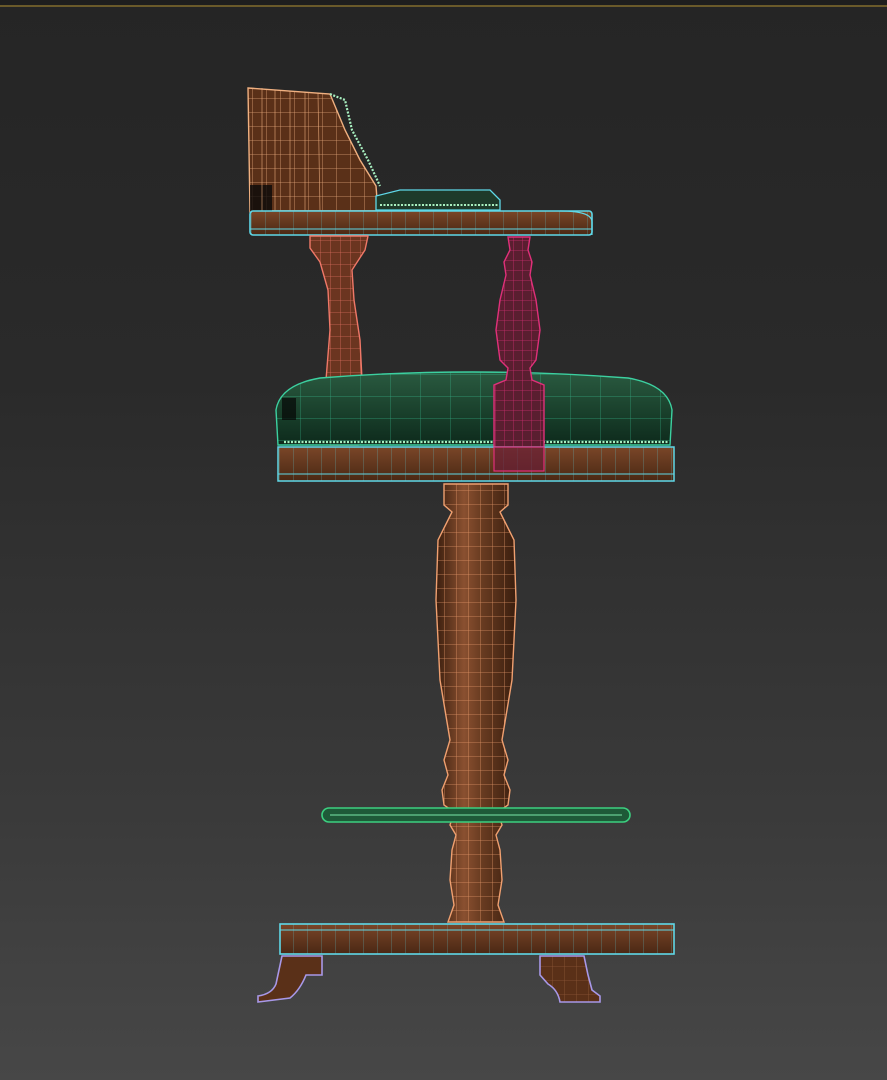 The image size is (887, 1080). Describe the element at coordinates (438, 200) in the screenshot. I see `armrest-cushion` at that location.